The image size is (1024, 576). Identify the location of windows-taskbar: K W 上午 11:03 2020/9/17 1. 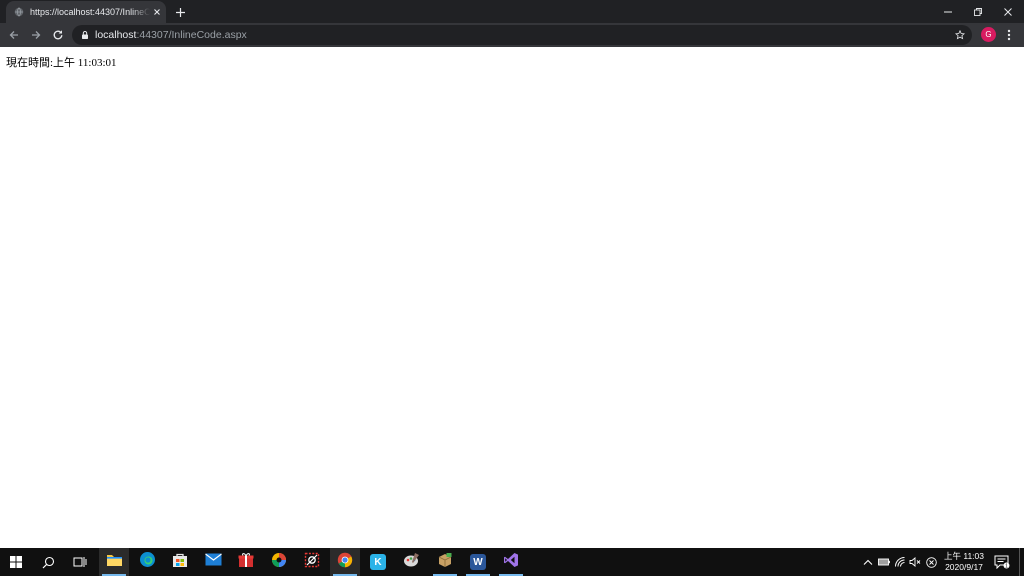
(512, 562).